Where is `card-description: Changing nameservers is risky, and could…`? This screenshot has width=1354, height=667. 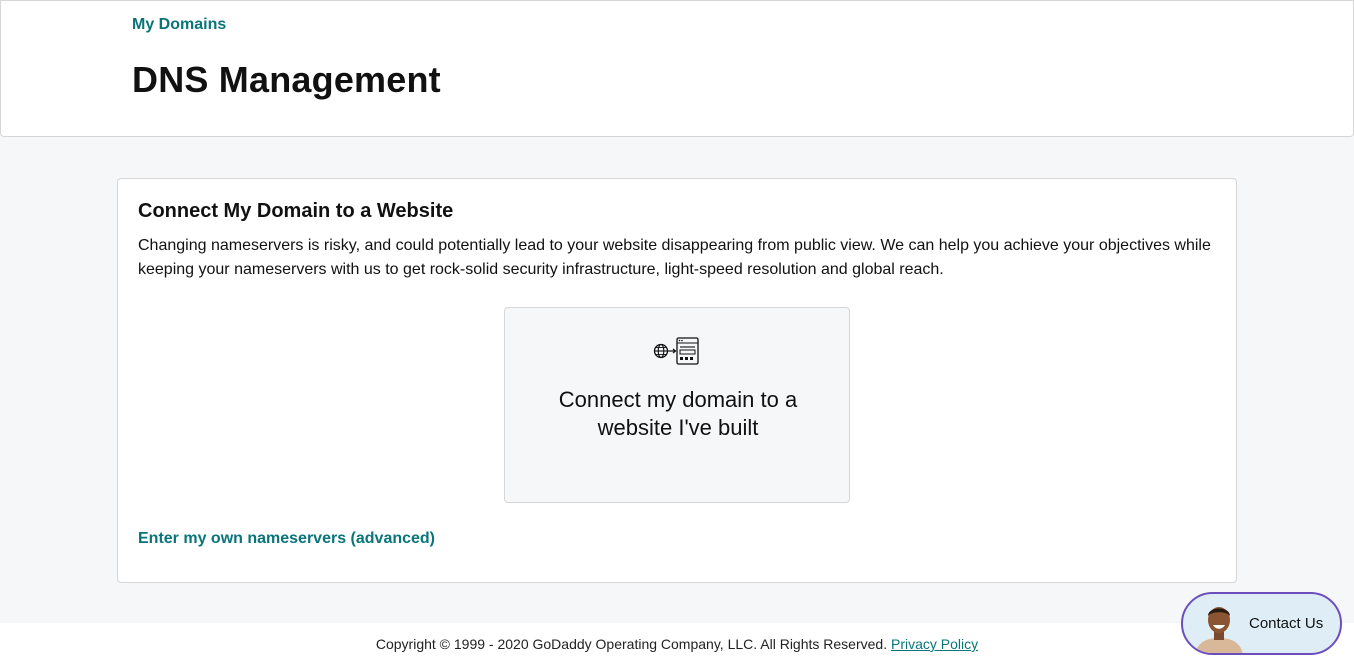 card-description: Changing nameservers is risky, and could… is located at coordinates (674, 257).